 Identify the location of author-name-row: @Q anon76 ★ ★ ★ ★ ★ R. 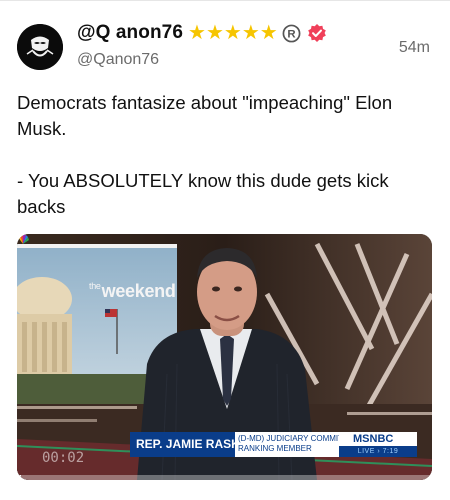
(202, 33).